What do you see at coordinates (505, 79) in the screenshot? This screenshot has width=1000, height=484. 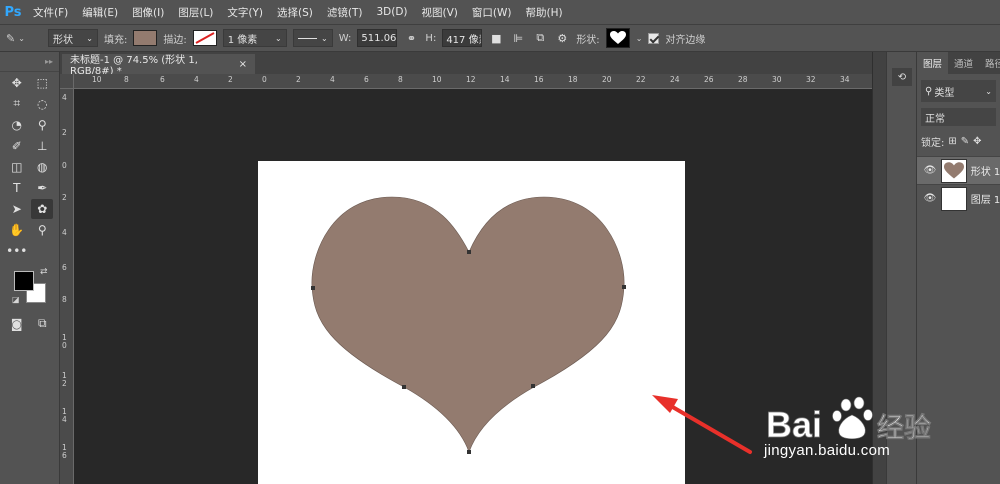 I see `ruler-tick-label: 14` at bounding box center [505, 79].